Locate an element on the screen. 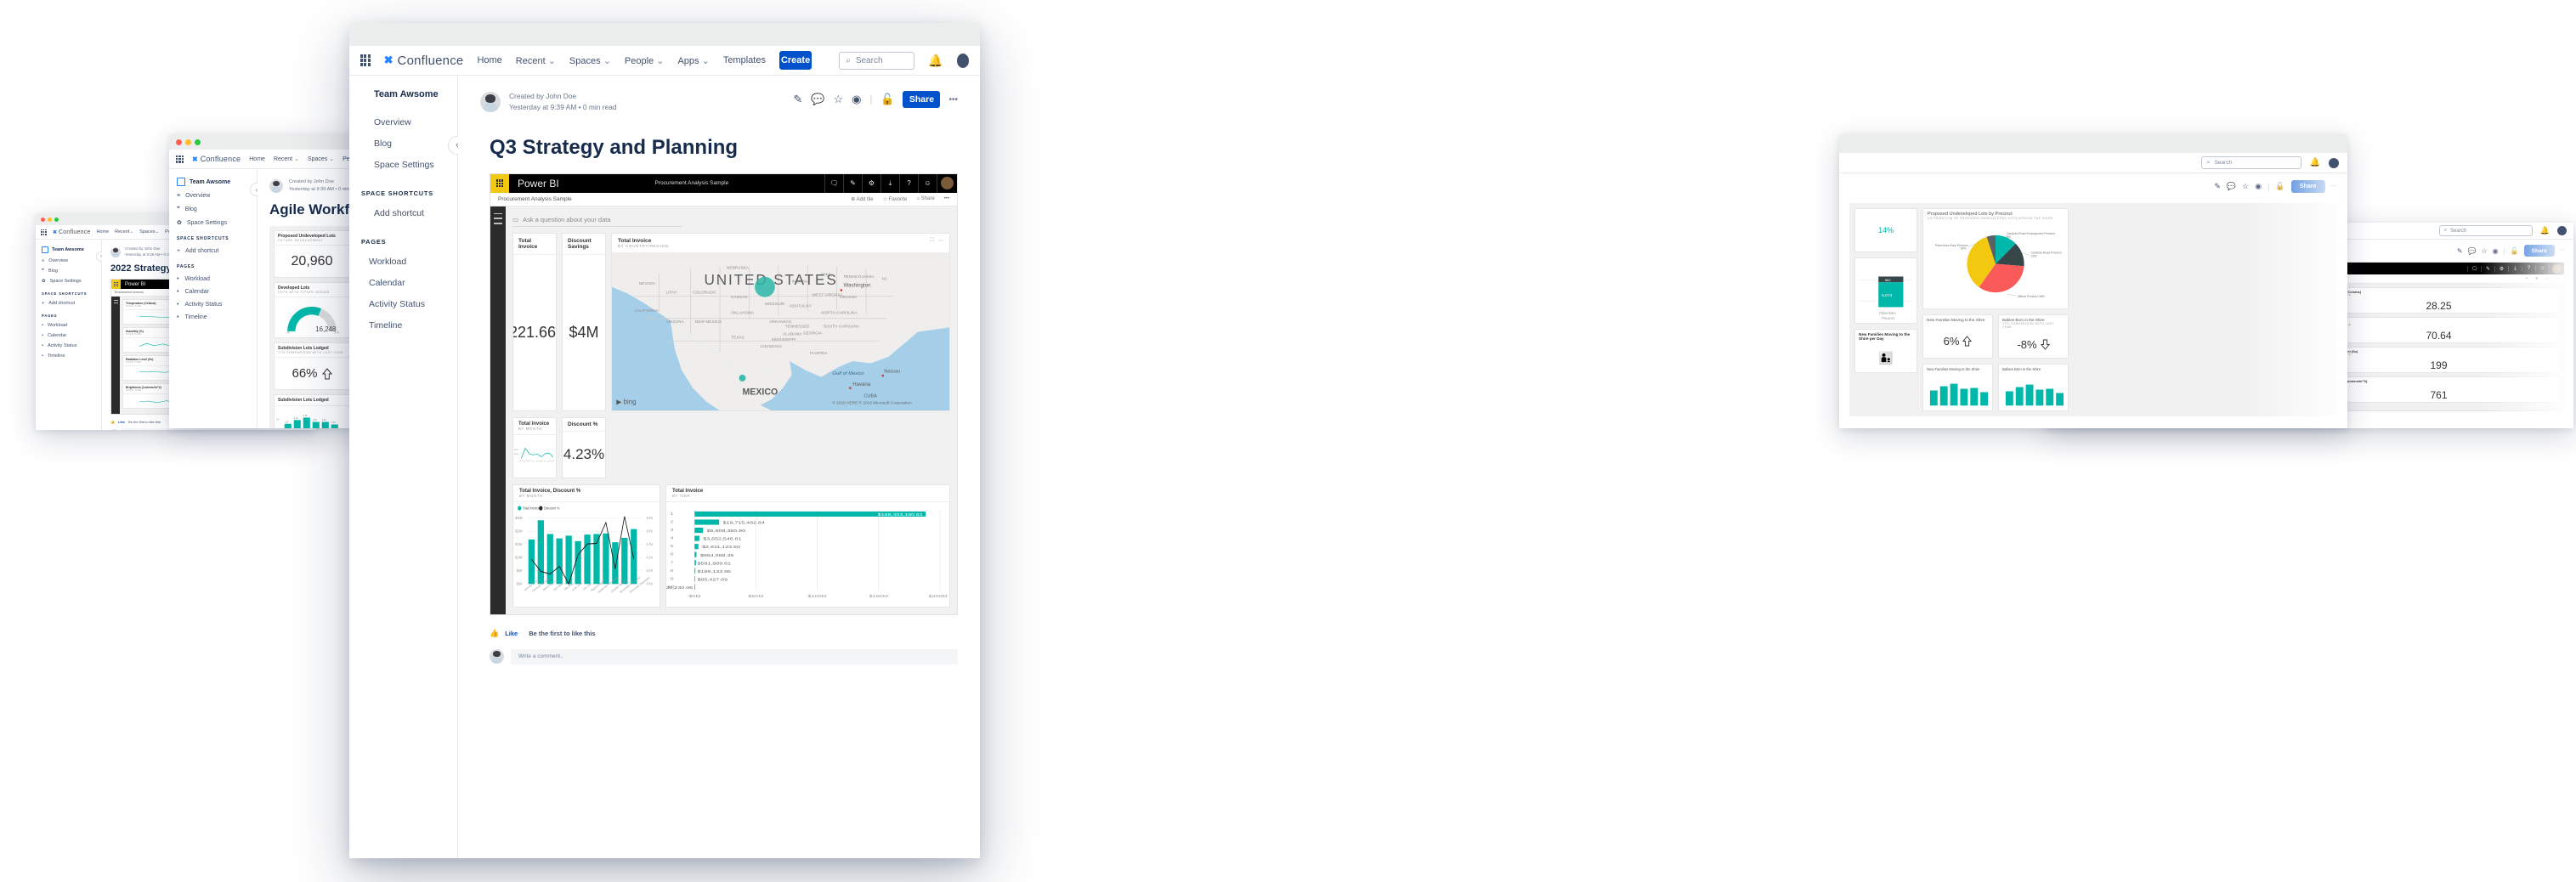 The height and width of the screenshot is (882, 2576). more-button: ••• is located at coordinates (946, 198).